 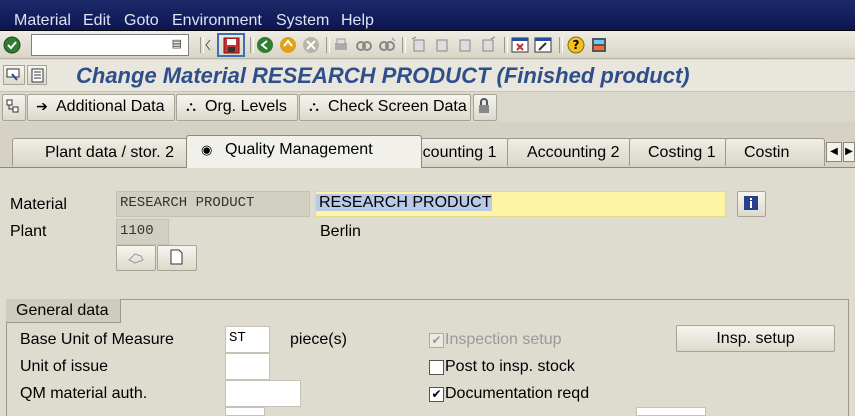 What do you see at coordinates (755, 338) in the screenshot?
I see `insp-setup-button: Insp. setup` at bounding box center [755, 338].